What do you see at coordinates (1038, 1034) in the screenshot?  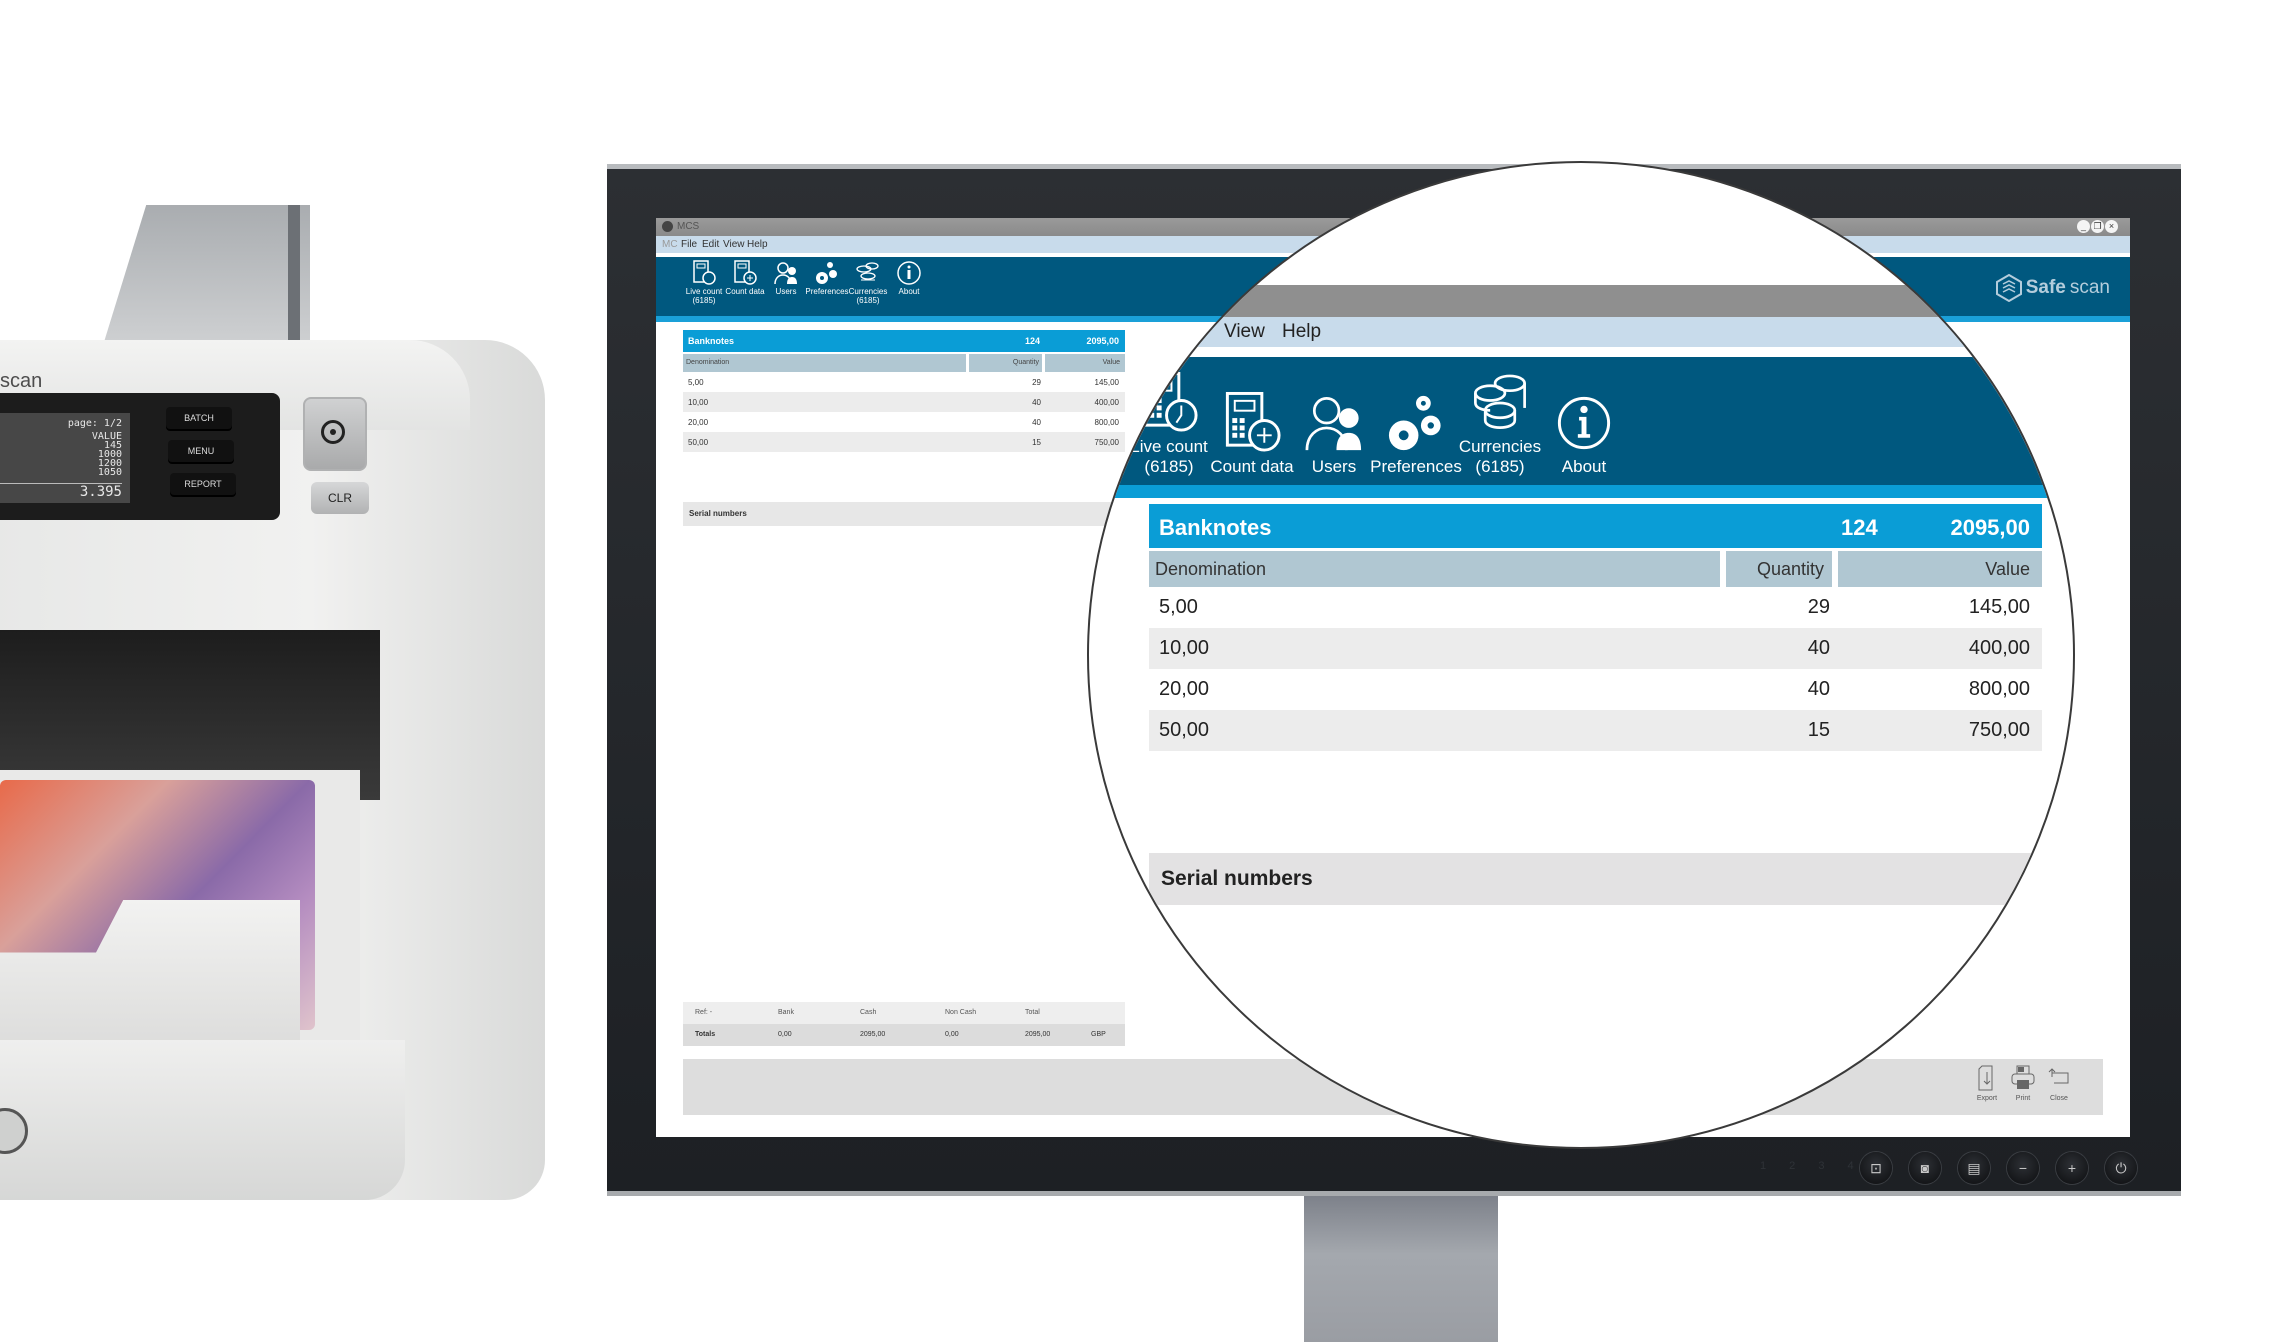 I see `totals-total: 2095,00` at bounding box center [1038, 1034].